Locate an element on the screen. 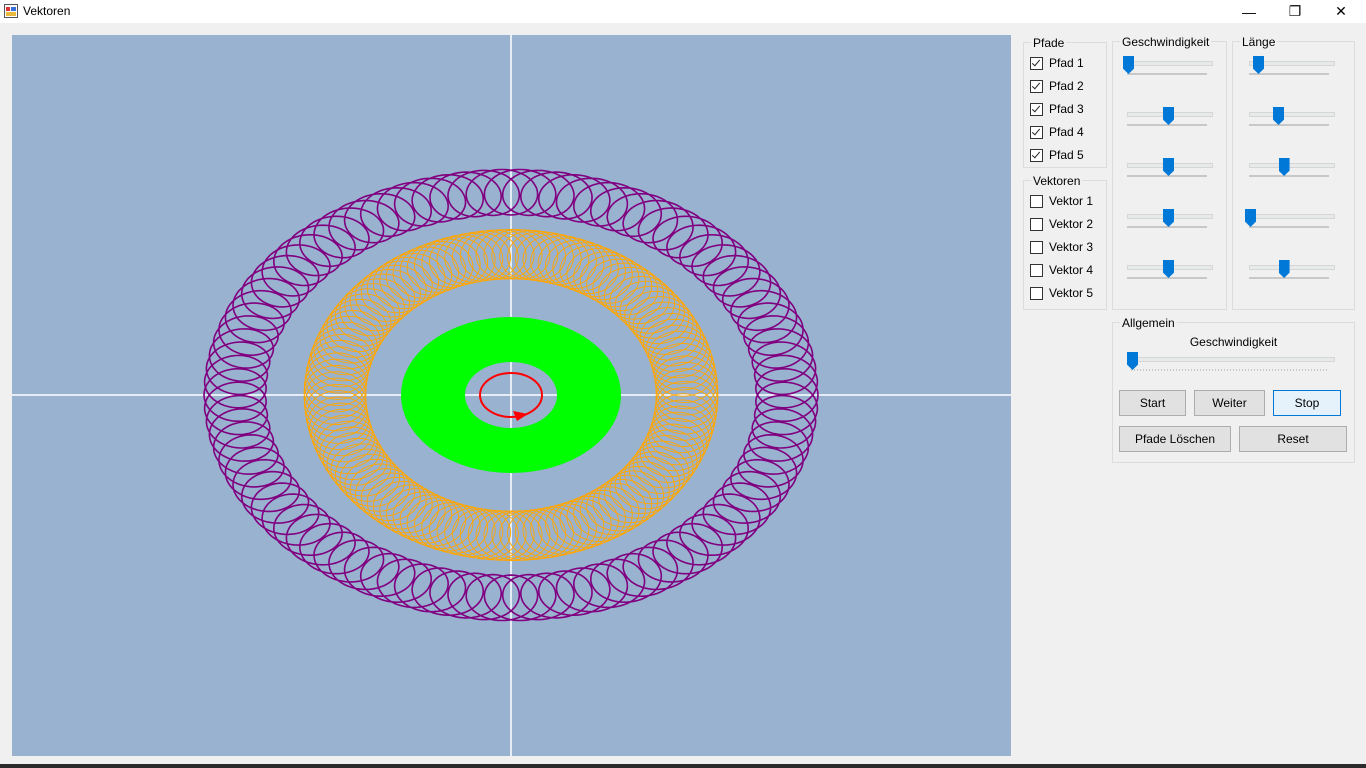  vektor-checkbox-label: Vektor 3 is located at coordinates (1071, 247).